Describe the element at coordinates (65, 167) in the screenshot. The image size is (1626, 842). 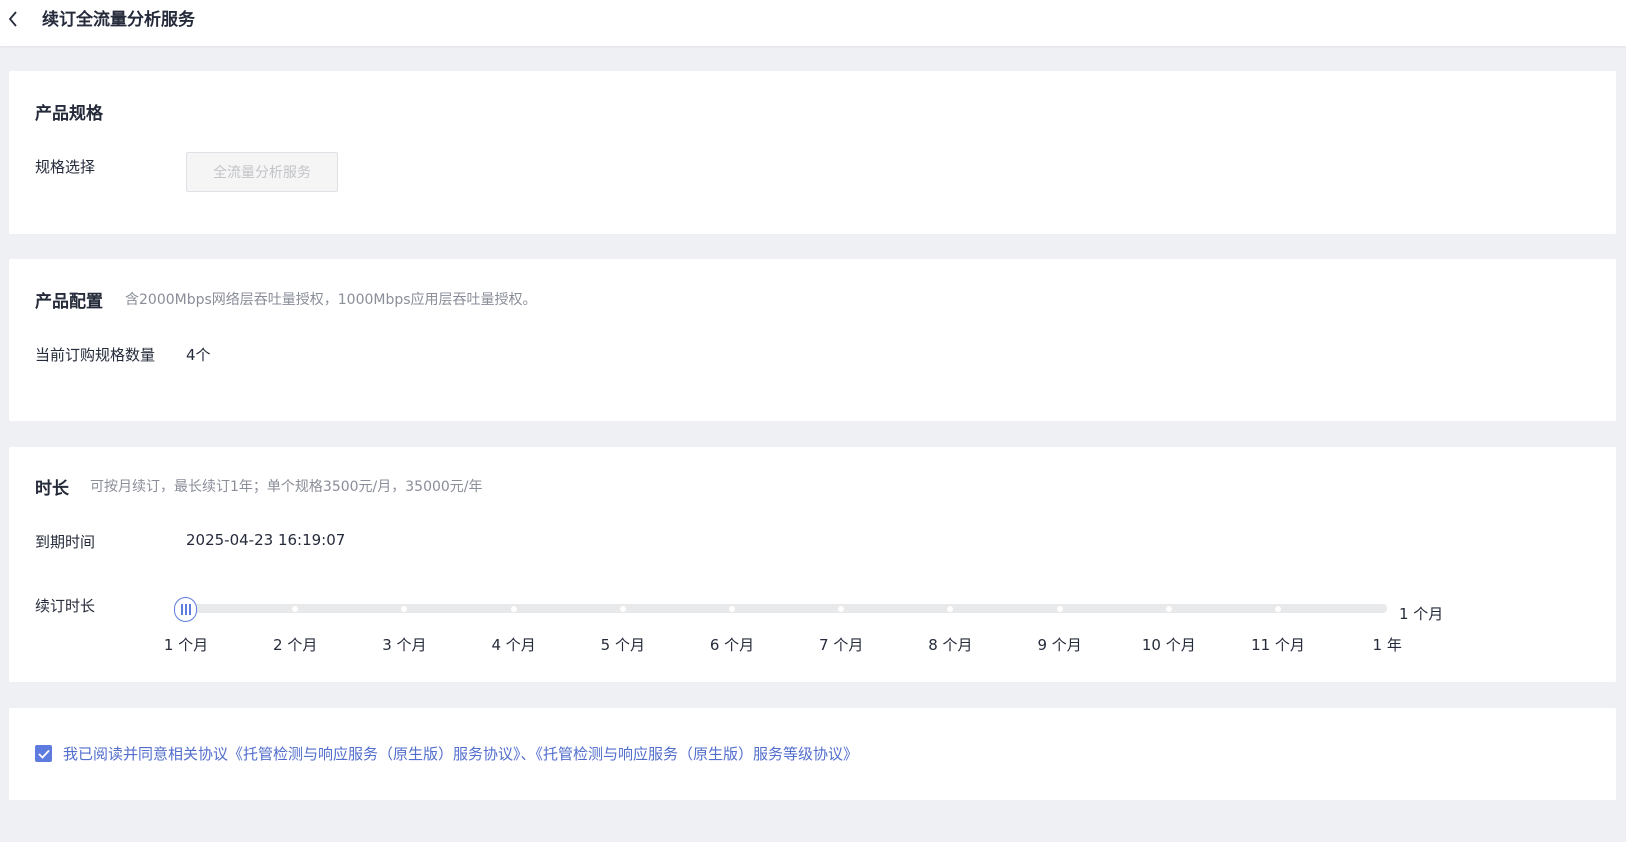
I see `spec-select-label: 规格选择` at that location.